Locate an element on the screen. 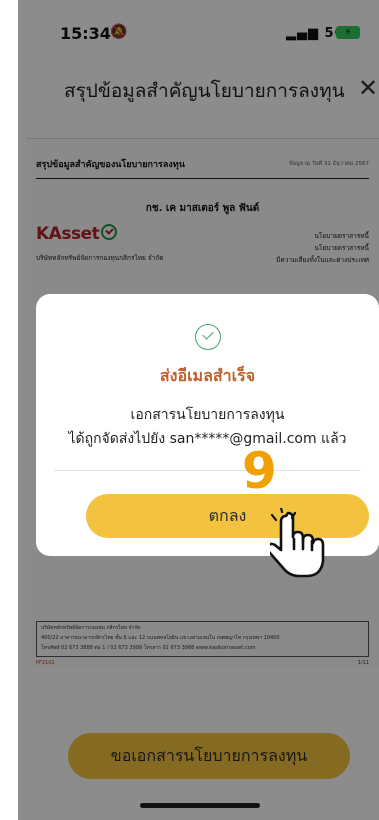 Image resolution: width=379 pixels, height=820 pixels. hand-pointer-icon is located at coordinates (297, 543).